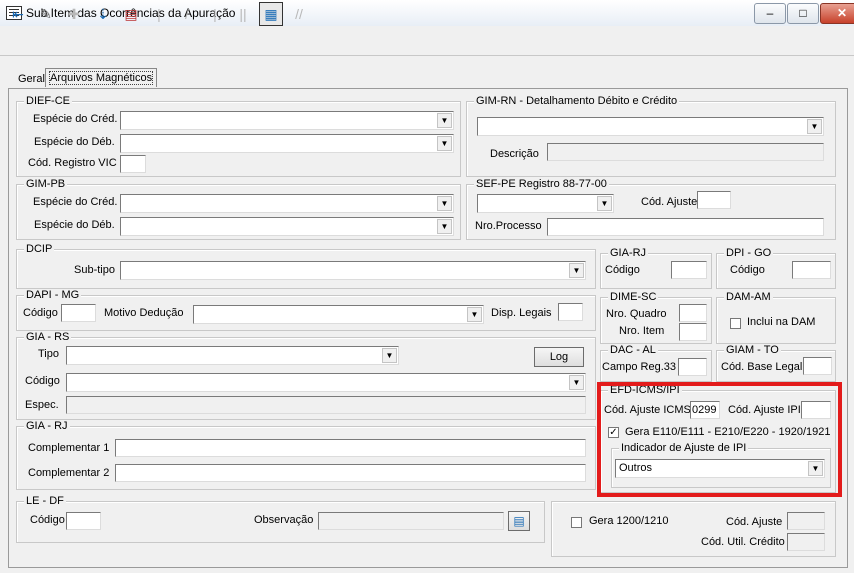 The height and width of the screenshot is (573, 854). What do you see at coordinates (806, 542) in the screenshot?
I see `cod-util-credito-input` at bounding box center [806, 542].